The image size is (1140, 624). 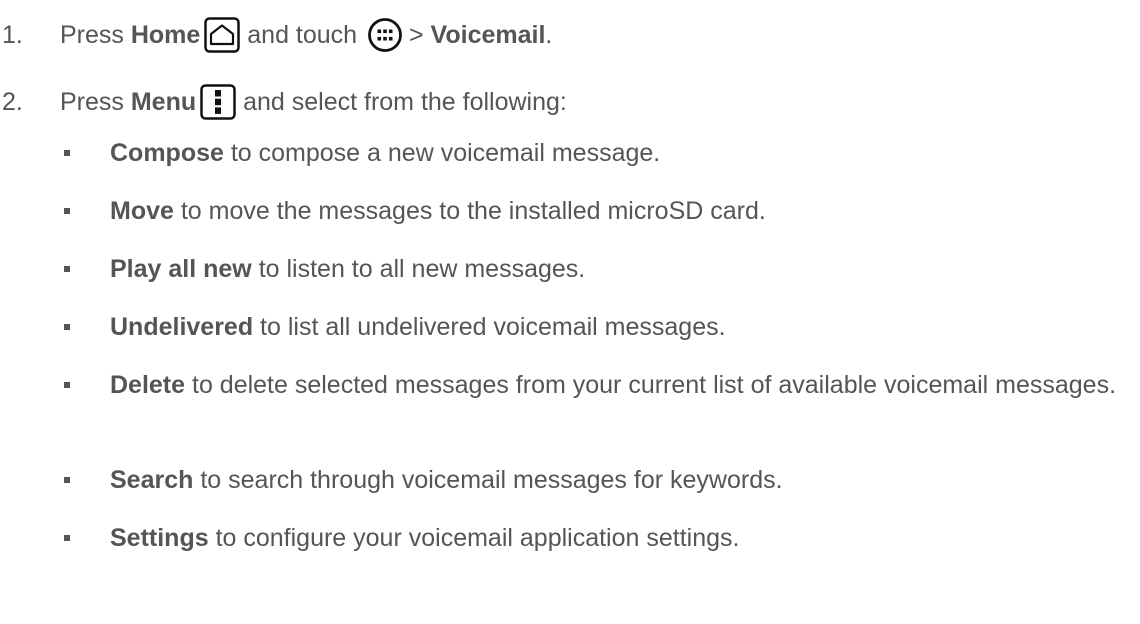 I want to click on home-label: Home, so click(x=165, y=34).